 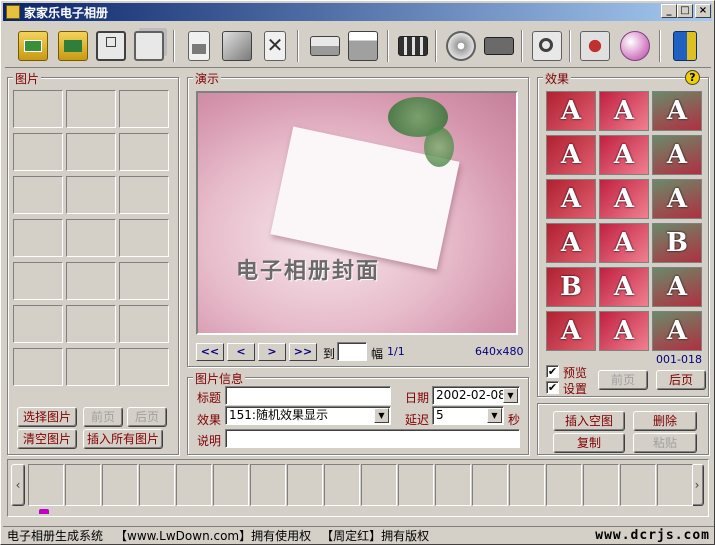 I want to click on title-input, so click(x=308, y=395).